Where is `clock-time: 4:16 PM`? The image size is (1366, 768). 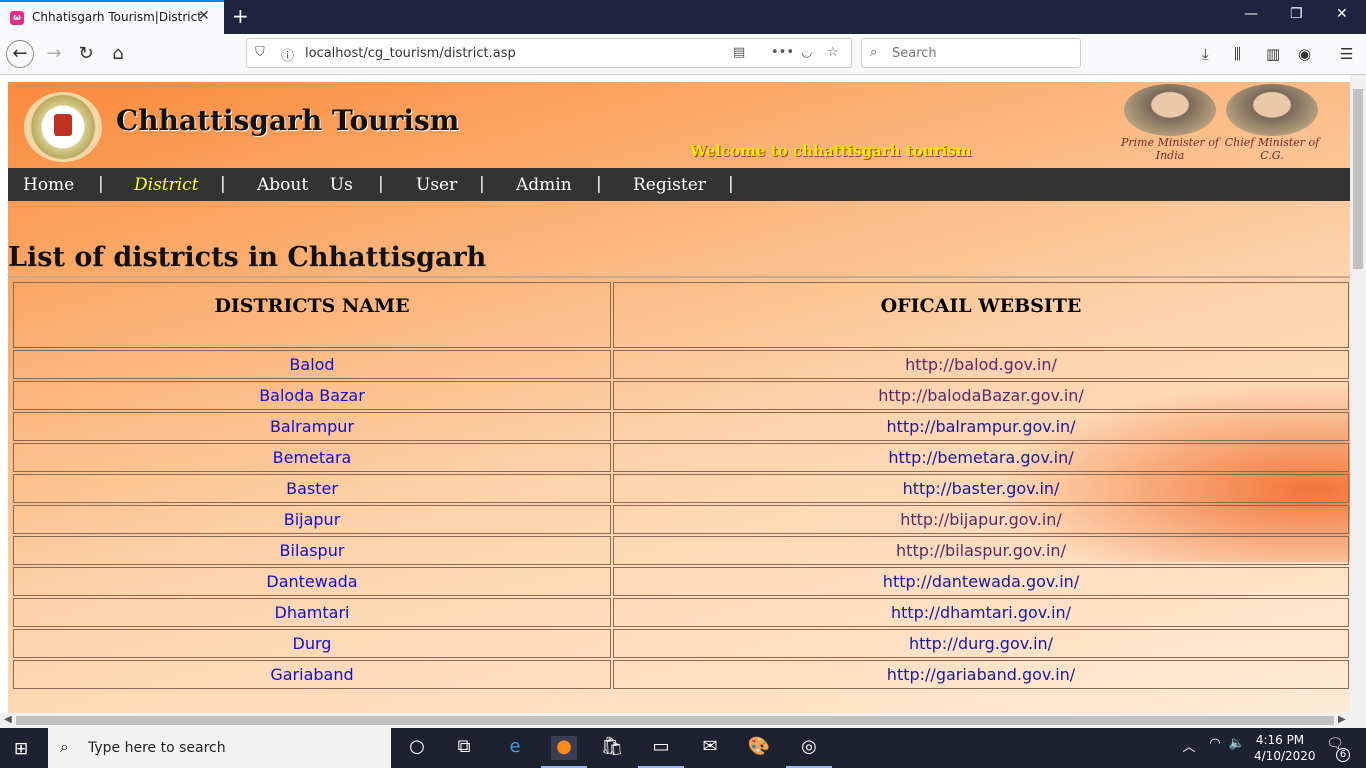 clock-time: 4:16 PM is located at coordinates (1280, 740).